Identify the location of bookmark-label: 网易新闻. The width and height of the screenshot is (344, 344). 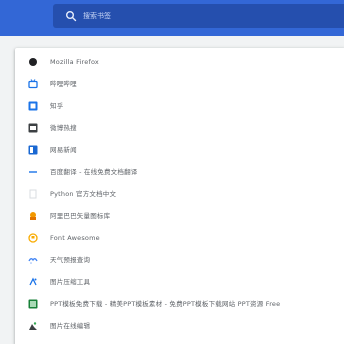
(63, 150).